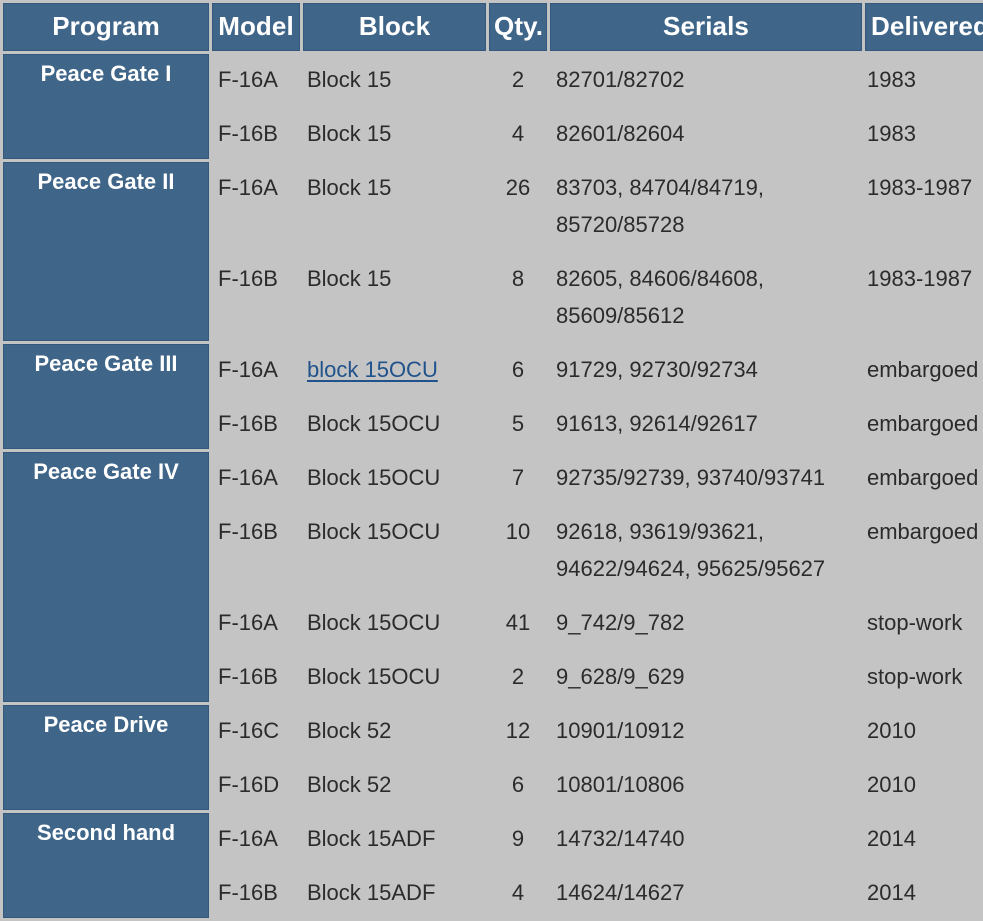 This screenshot has height=921, width=983. What do you see at coordinates (106, 757) in the screenshot?
I see `program-cell: Peace Drive` at bounding box center [106, 757].